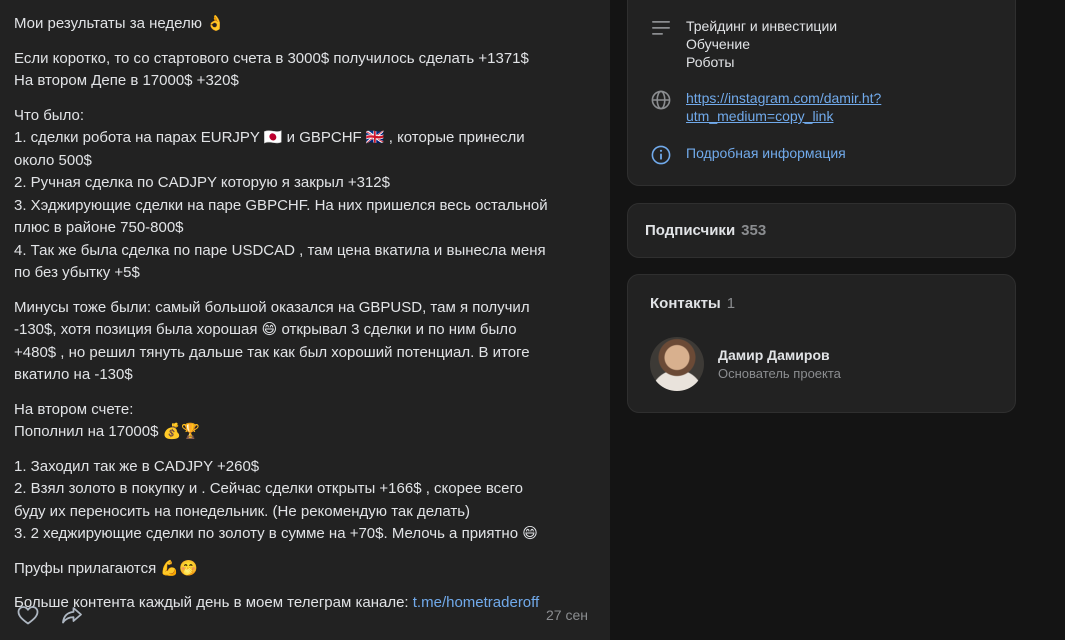  I want to click on post-line: На втором счете:, so click(74, 409).